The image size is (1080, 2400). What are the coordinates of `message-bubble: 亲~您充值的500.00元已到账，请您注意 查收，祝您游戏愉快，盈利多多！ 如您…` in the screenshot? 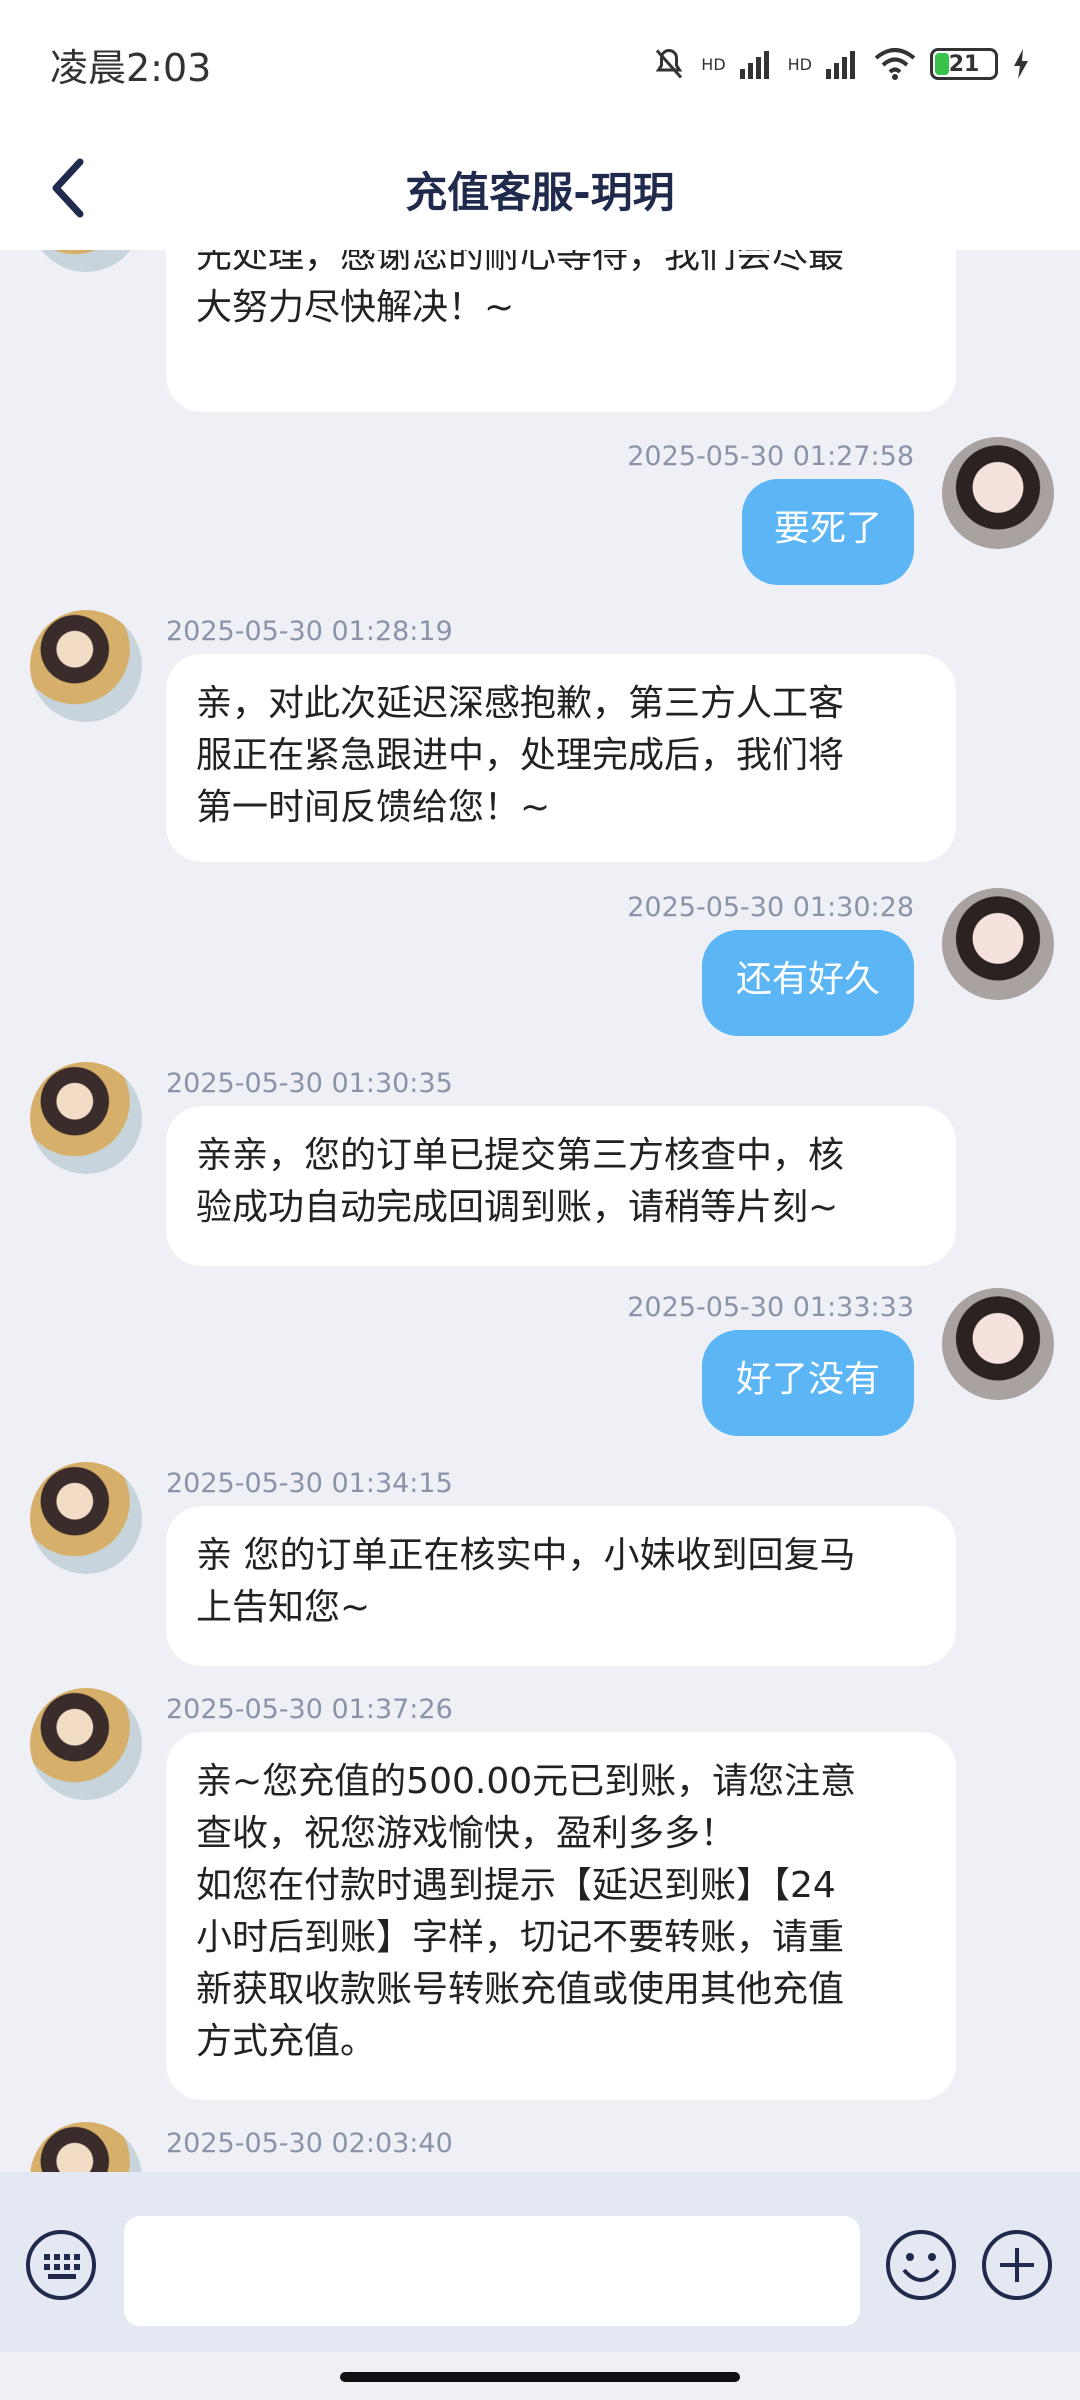 It's located at (561, 1916).